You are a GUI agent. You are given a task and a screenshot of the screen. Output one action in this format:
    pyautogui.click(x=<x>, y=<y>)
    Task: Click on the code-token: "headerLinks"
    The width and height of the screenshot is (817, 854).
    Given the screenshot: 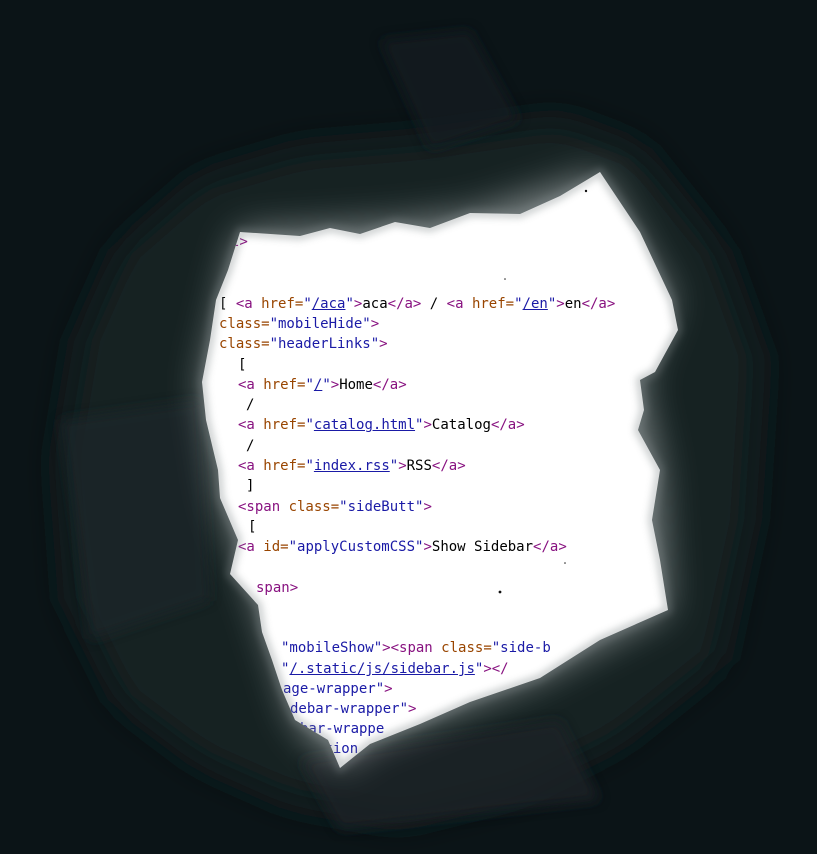 What is the action you would take?
    pyautogui.click(x=324, y=344)
    